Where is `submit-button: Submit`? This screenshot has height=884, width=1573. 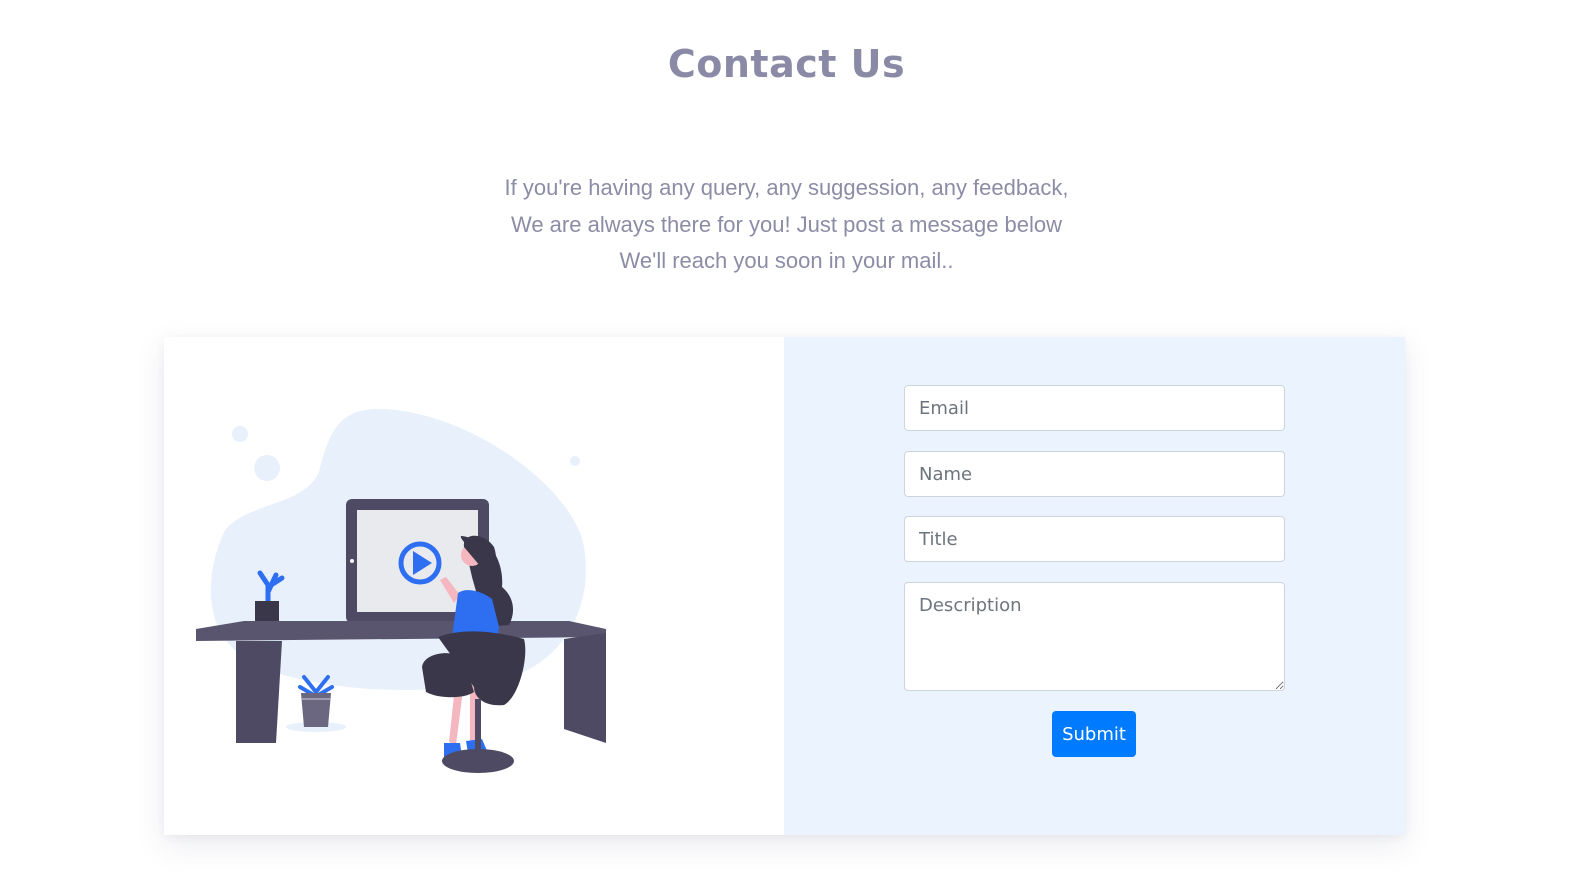 submit-button: Submit is located at coordinates (1094, 734).